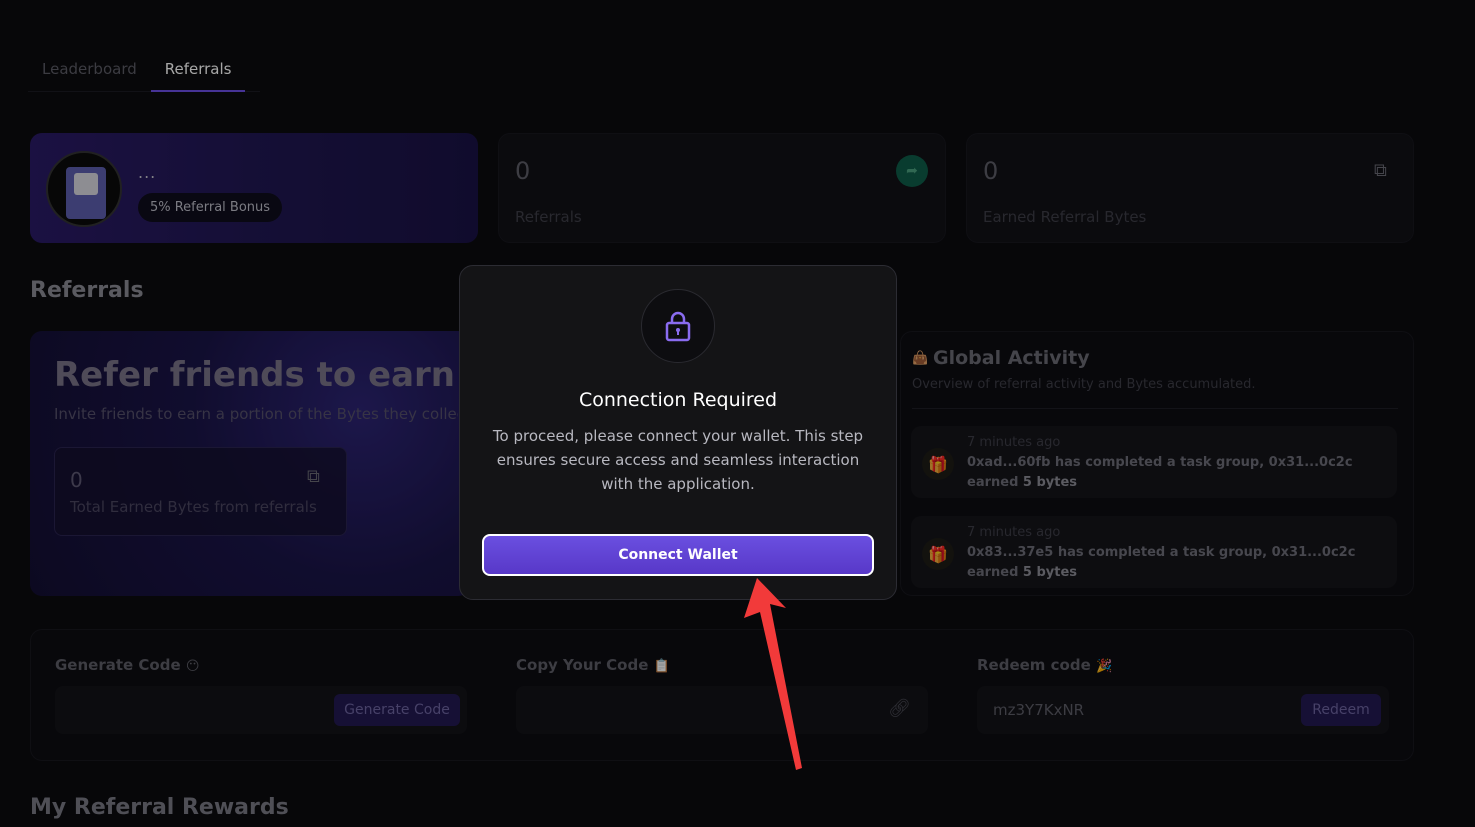 The width and height of the screenshot is (1475, 827). Describe the element at coordinates (678, 400) in the screenshot. I see `modal-title: Connection Required` at that location.